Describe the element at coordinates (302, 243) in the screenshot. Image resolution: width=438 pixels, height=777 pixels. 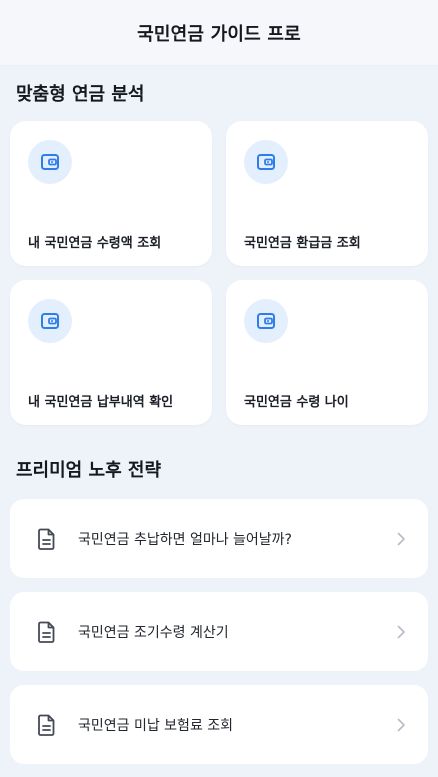
I see `card-label: 국민연금 환급금 조회` at that location.